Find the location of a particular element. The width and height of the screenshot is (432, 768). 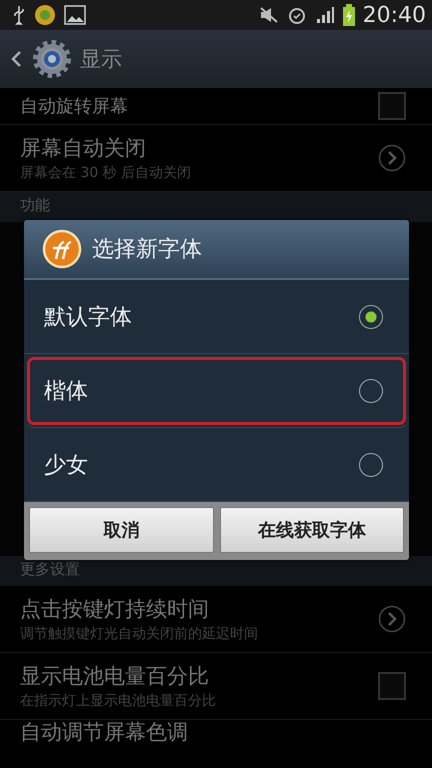

mute-icon is located at coordinates (268, 15).